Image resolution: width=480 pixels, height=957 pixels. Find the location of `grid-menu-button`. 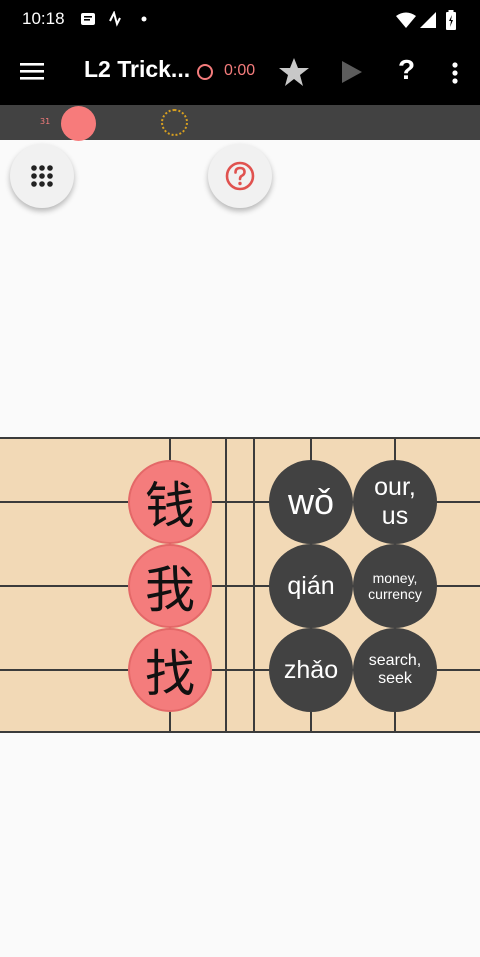

grid-menu-button is located at coordinates (42, 176).